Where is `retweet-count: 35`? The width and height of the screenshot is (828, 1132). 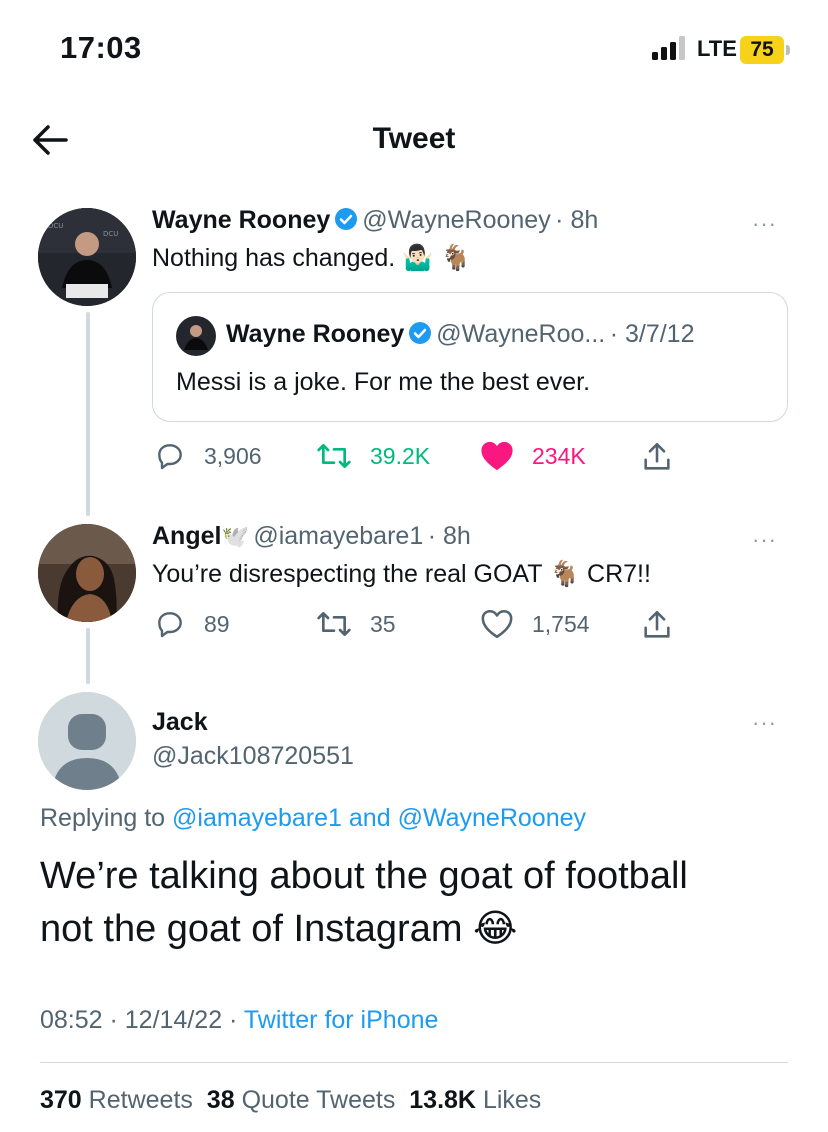 retweet-count: 35 is located at coordinates (383, 623).